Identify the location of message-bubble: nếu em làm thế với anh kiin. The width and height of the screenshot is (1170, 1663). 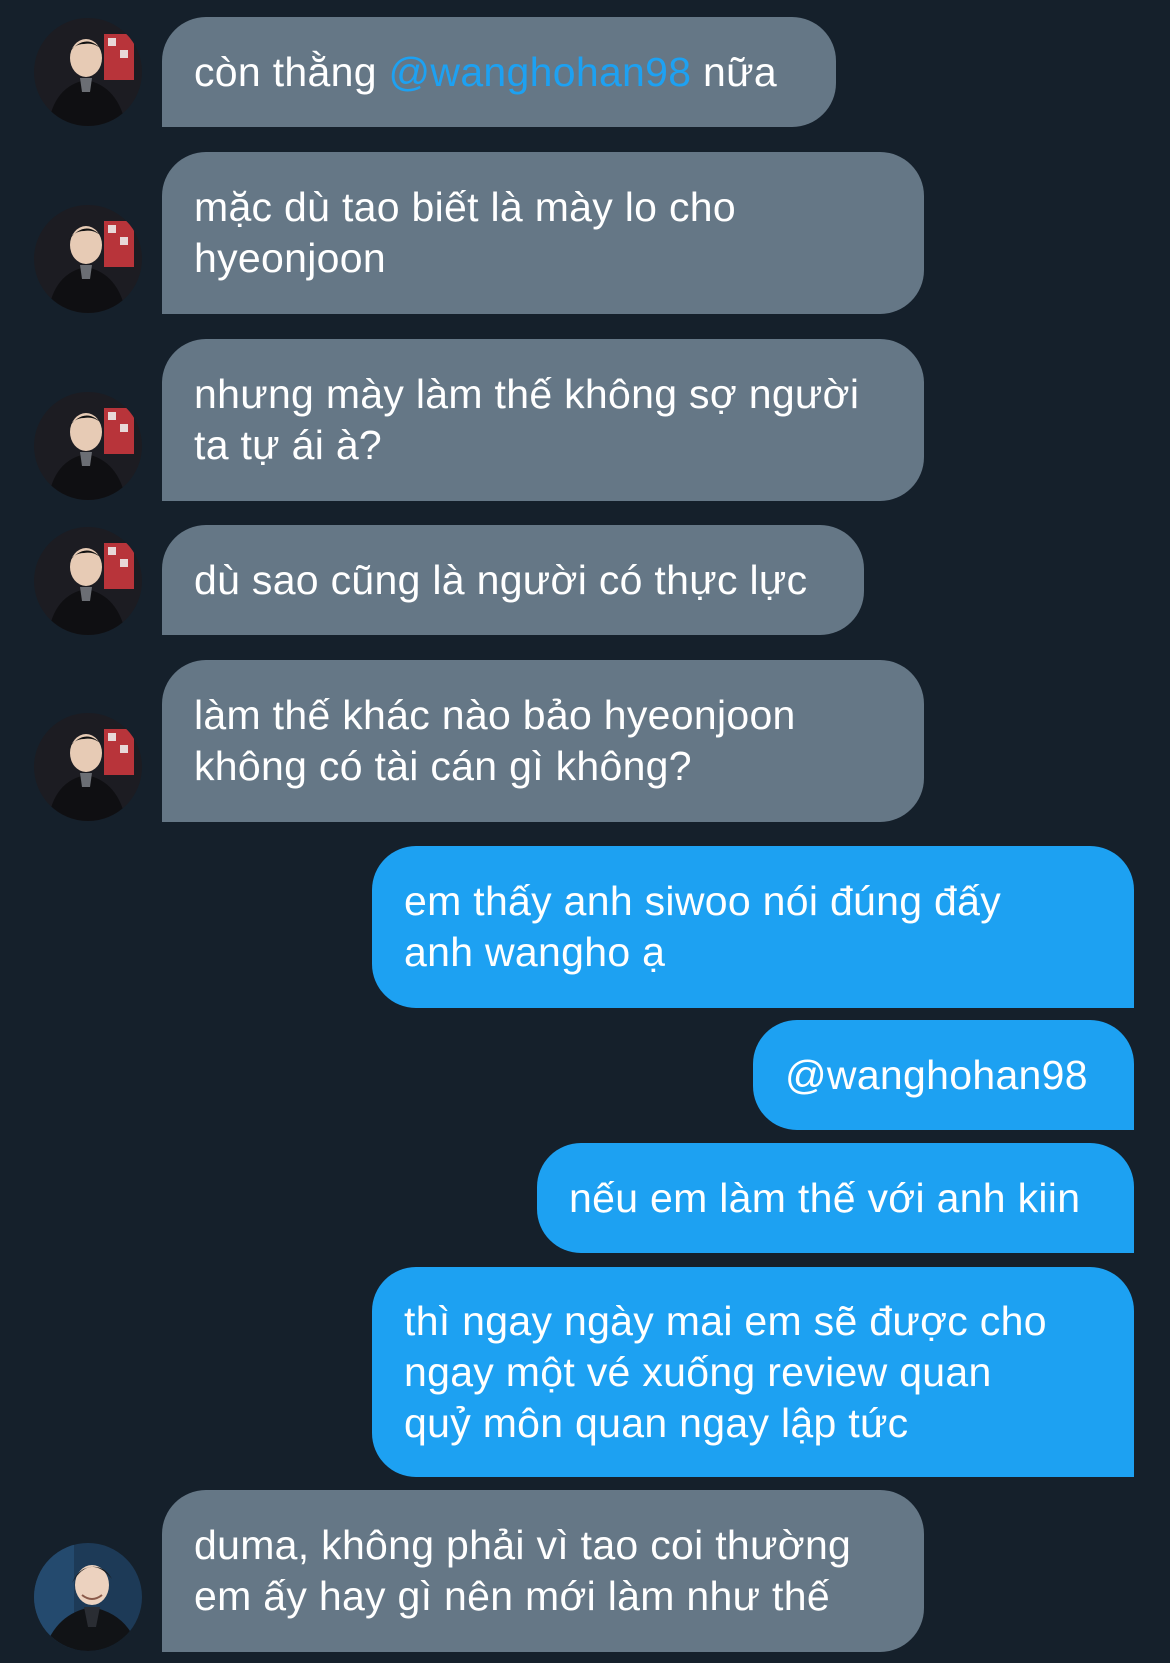
(835, 1198).